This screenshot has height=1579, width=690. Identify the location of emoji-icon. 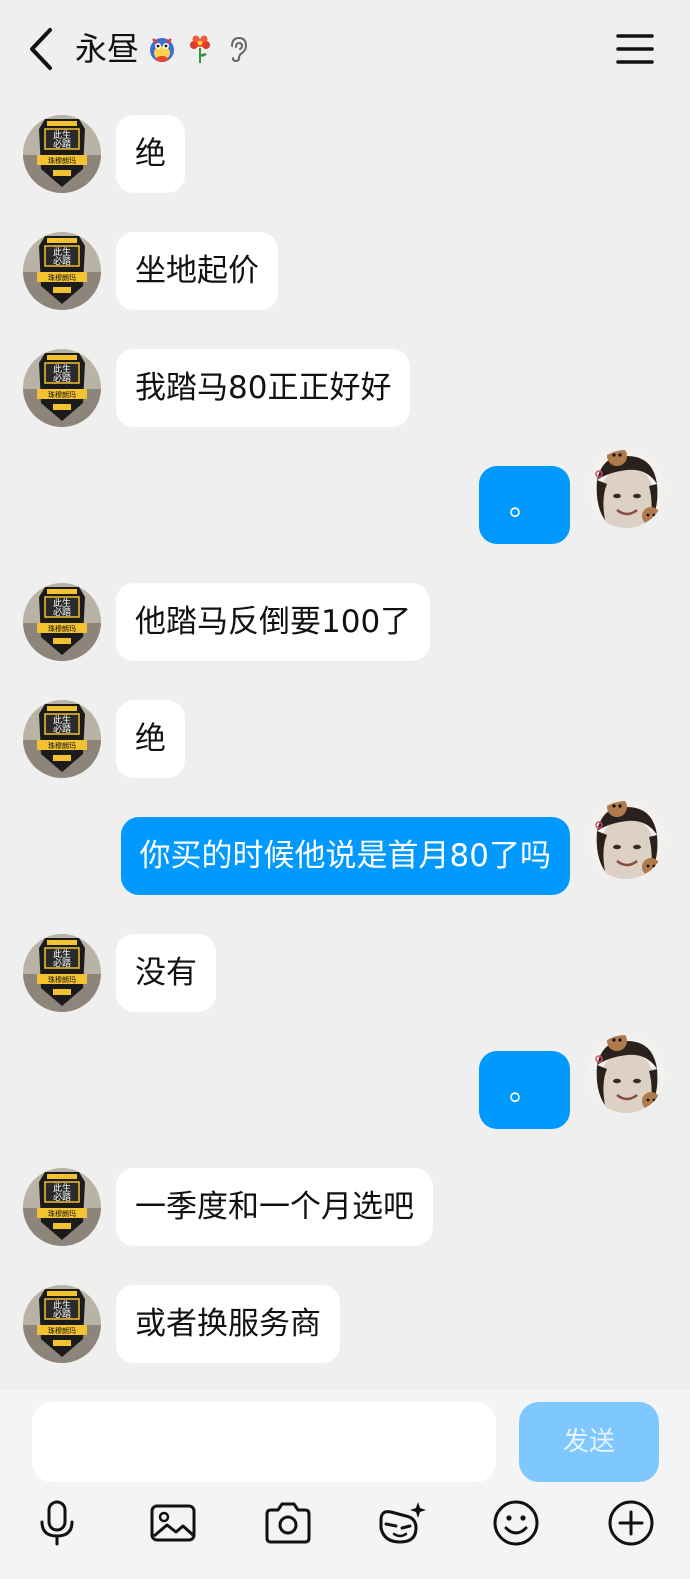
(516, 1523).